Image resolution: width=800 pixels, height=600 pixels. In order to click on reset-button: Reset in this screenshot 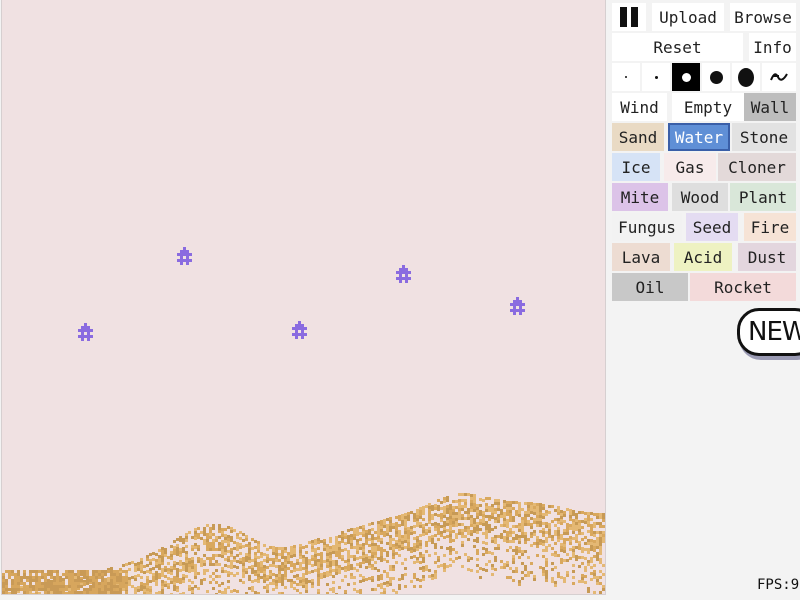, I will do `click(677, 47)`.